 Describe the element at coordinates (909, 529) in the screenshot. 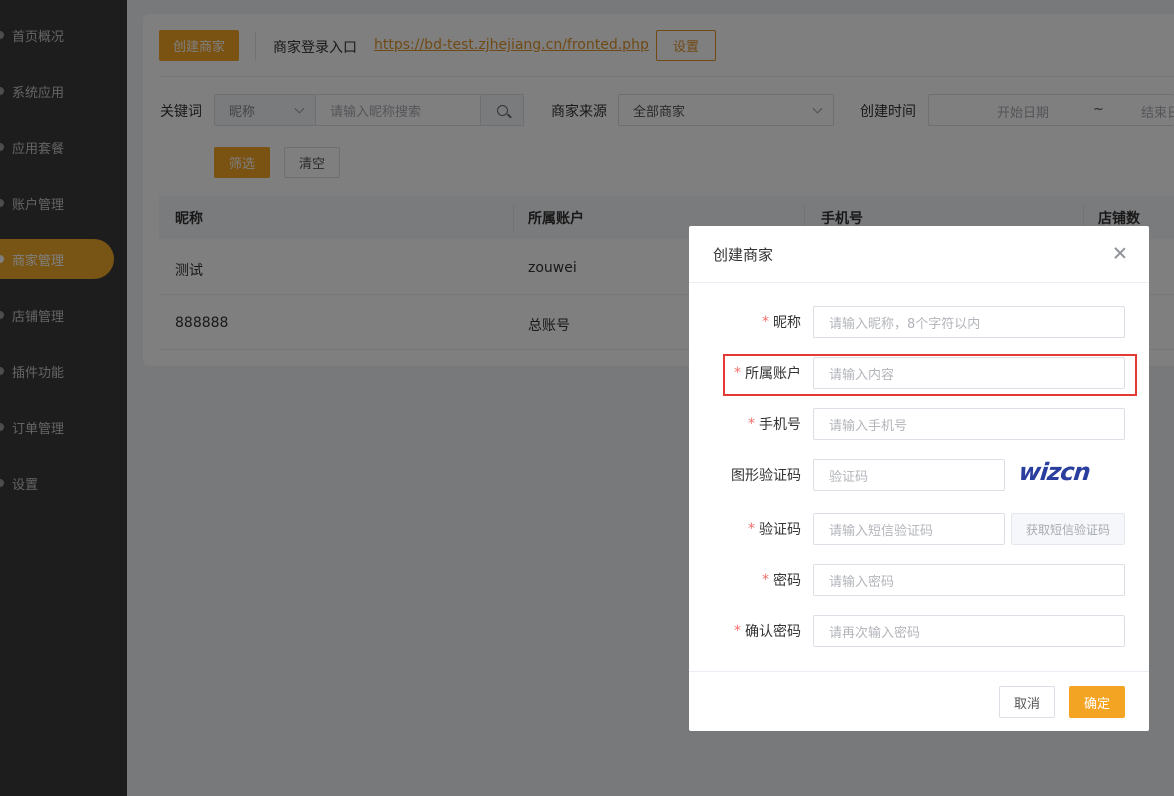

I see `sms-code-input: 请输入短信验证码` at that location.